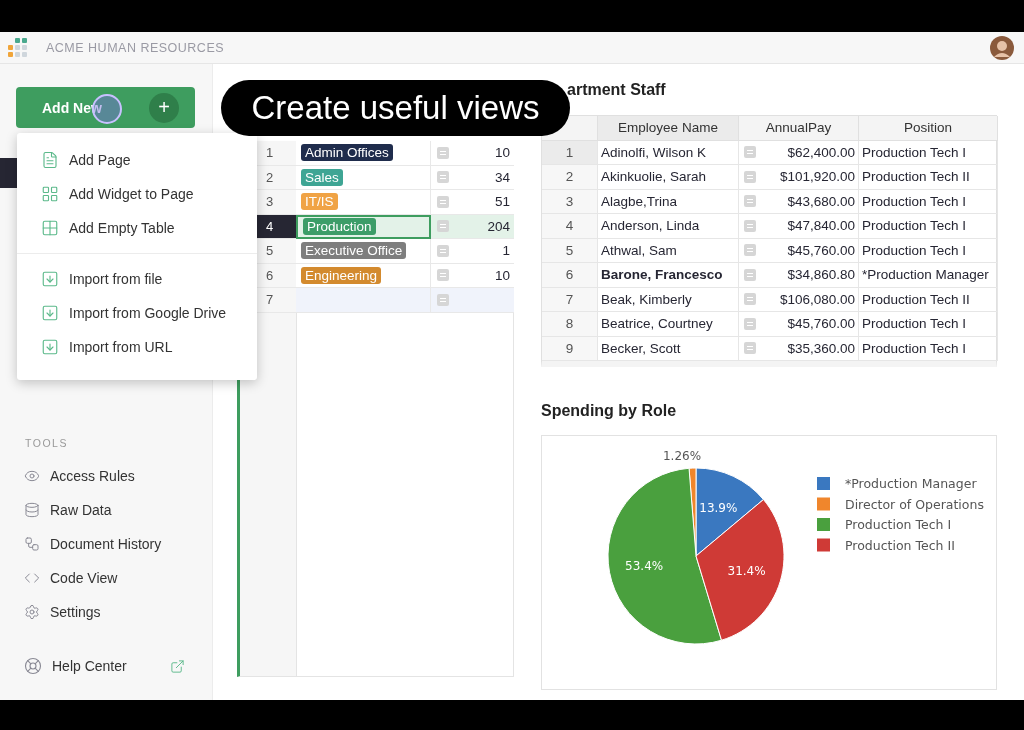 Image resolution: width=1024 pixels, height=730 pixels. What do you see at coordinates (50, 160) in the screenshot?
I see `page-icon` at bounding box center [50, 160].